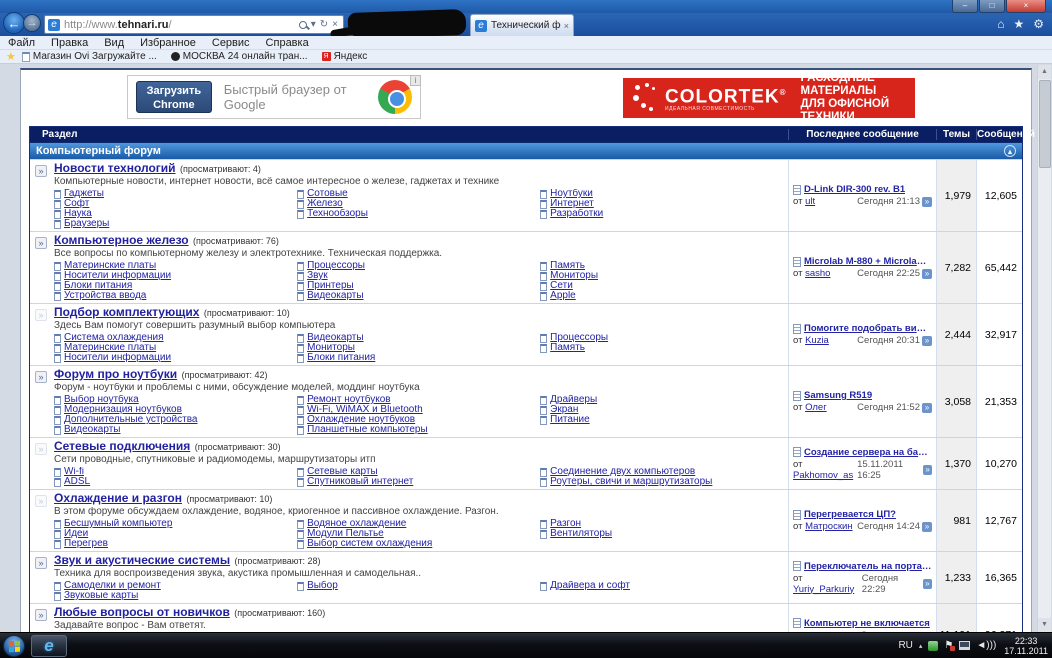  I want to click on tab-close-icon: ×, so click(566, 26).